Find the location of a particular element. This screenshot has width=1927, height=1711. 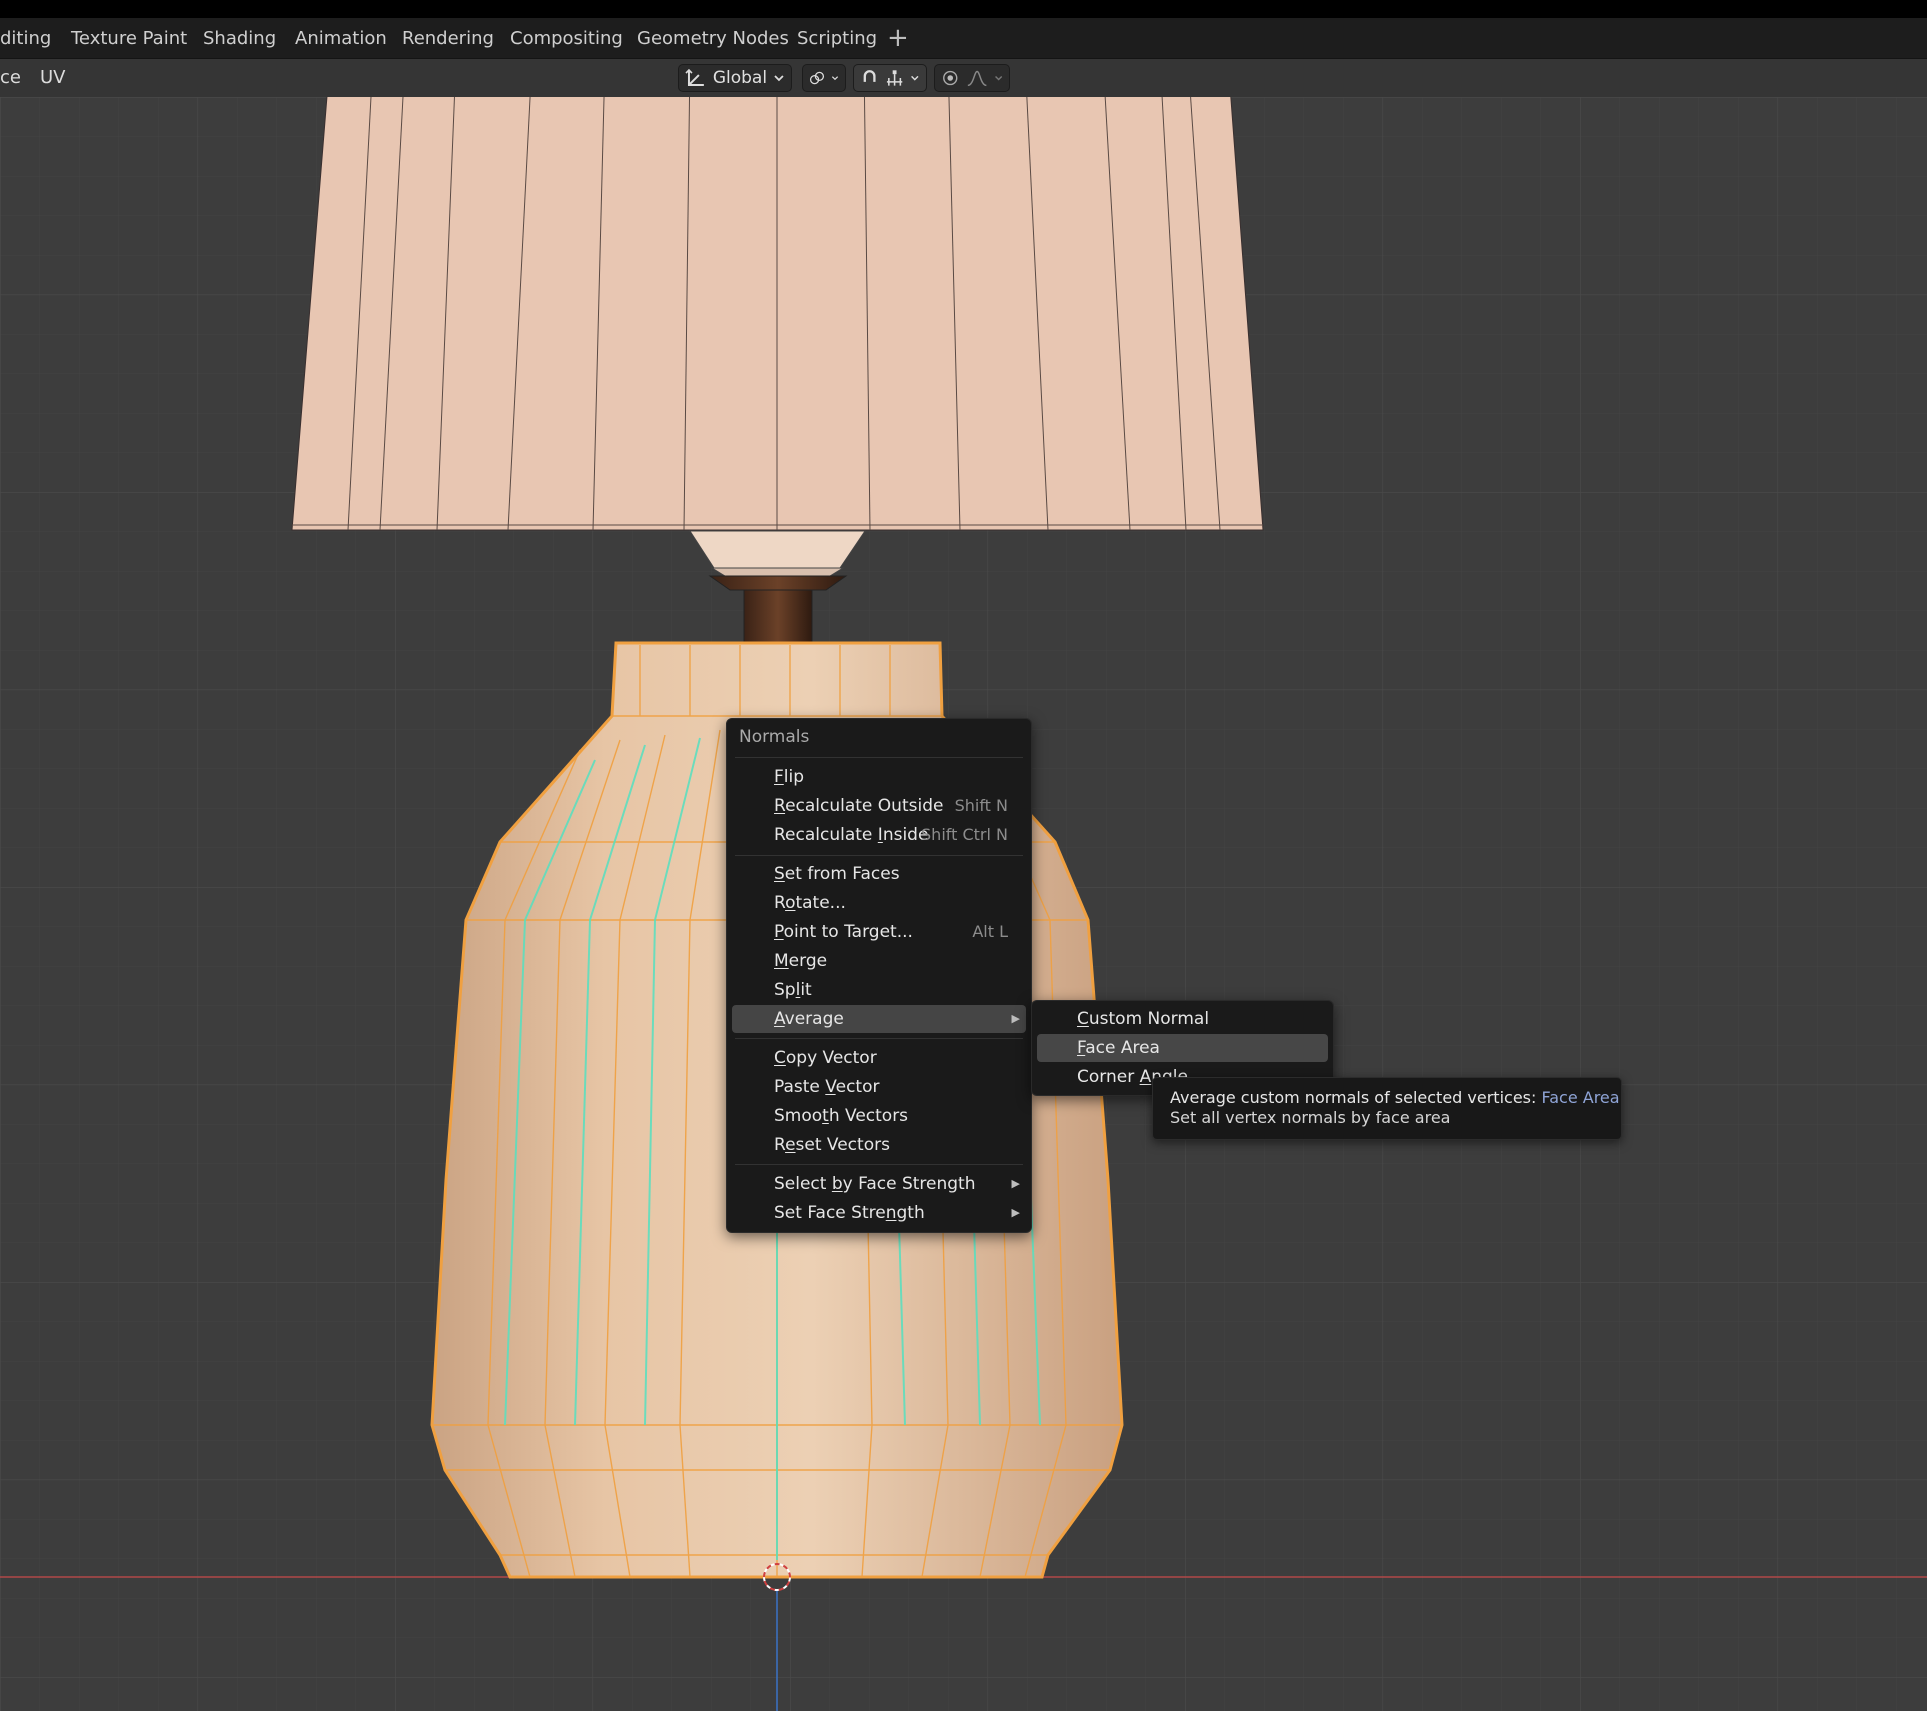

pivot-point-dropdown is located at coordinates (824, 78).